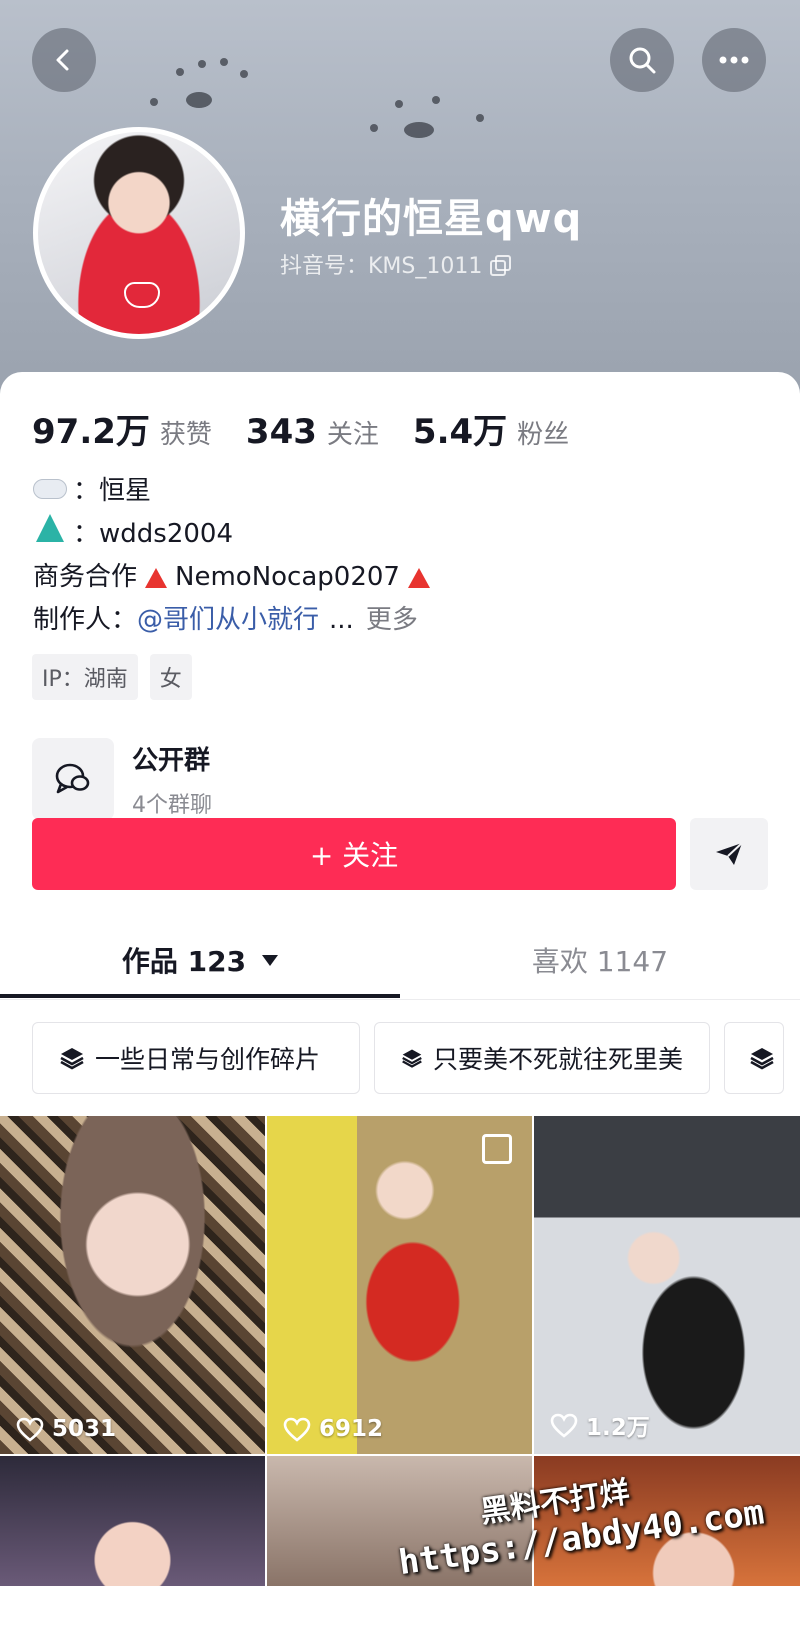 This screenshot has height=1652, width=800. I want to click on collection-label: 一些日常与创作碎片, so click(208, 1059).